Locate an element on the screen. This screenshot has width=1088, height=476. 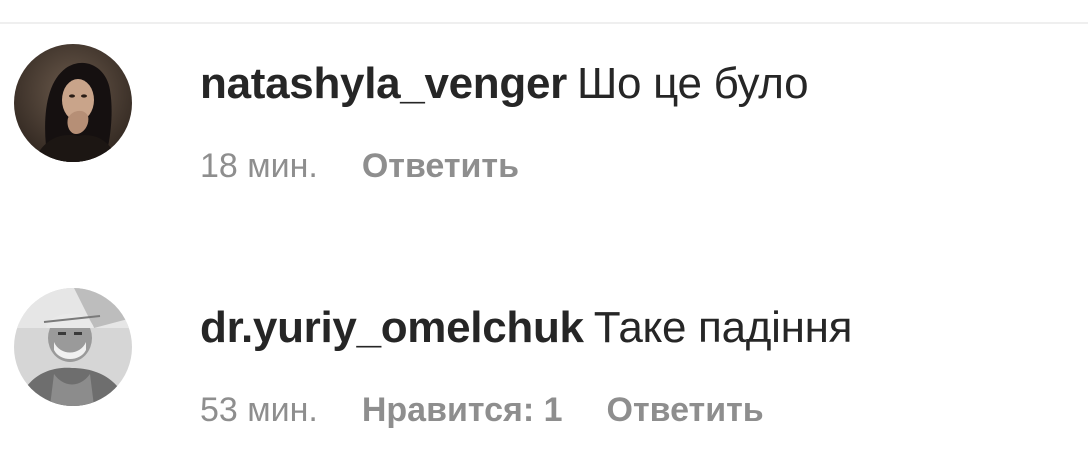
comment-time: 18 мин. is located at coordinates (259, 166).